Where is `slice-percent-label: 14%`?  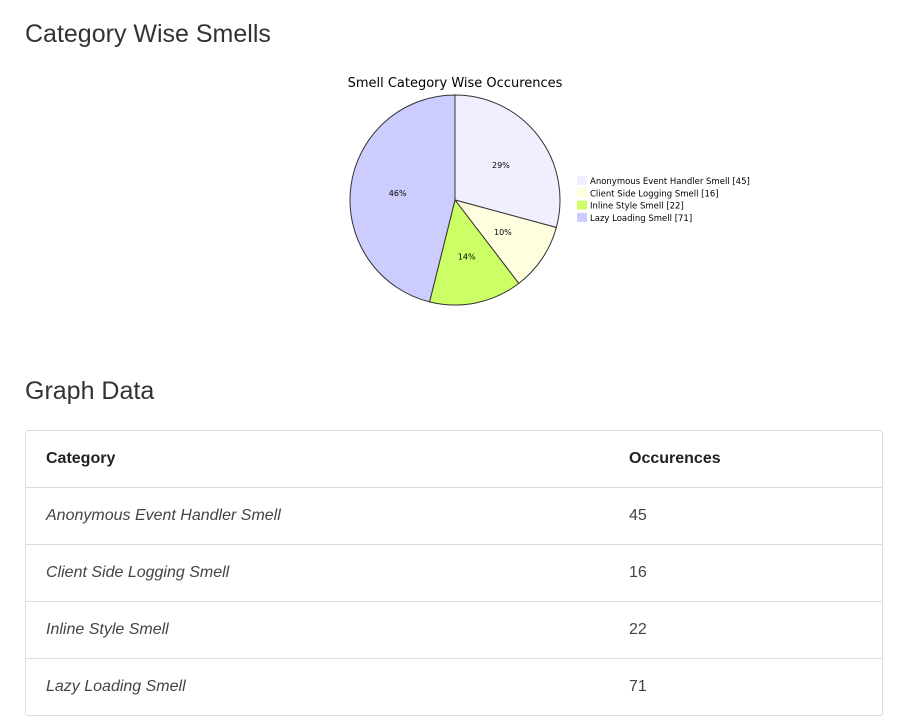 slice-percent-label: 14% is located at coordinates (467, 257).